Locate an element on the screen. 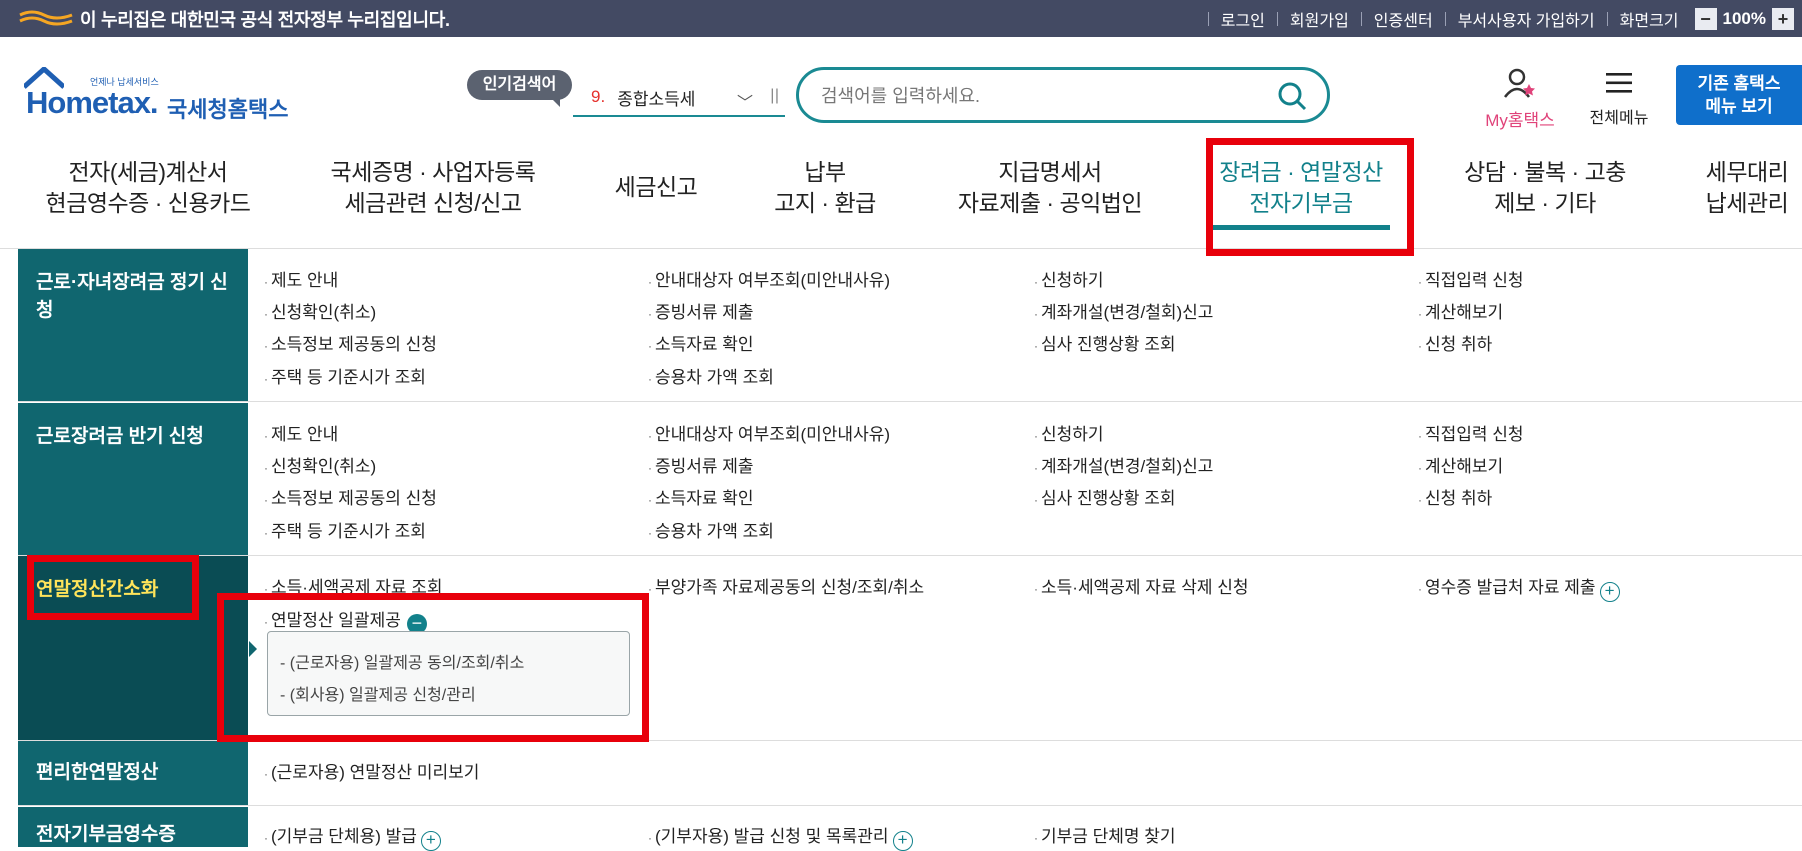  my-hometax-button: My홈택스 is located at coordinates (1520, 99).